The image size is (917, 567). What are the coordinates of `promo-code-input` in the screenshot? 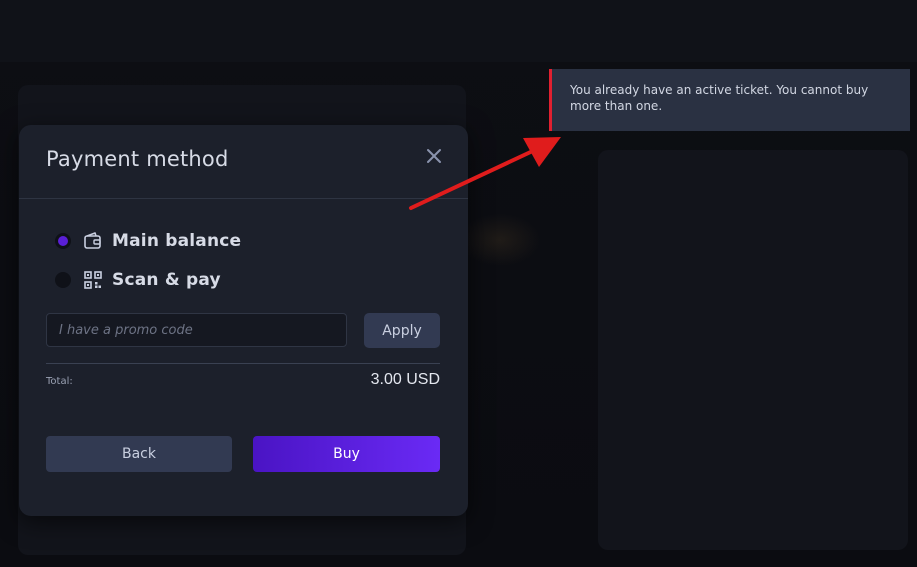 It's located at (196, 330).